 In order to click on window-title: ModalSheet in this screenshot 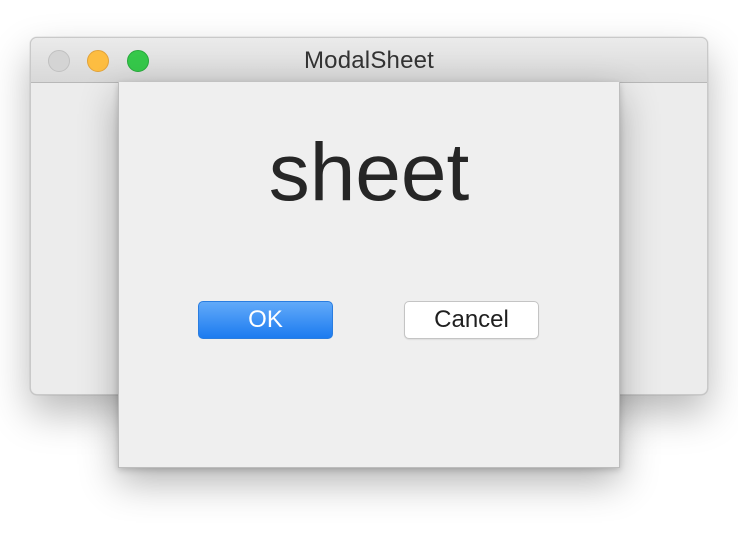, I will do `click(369, 60)`.